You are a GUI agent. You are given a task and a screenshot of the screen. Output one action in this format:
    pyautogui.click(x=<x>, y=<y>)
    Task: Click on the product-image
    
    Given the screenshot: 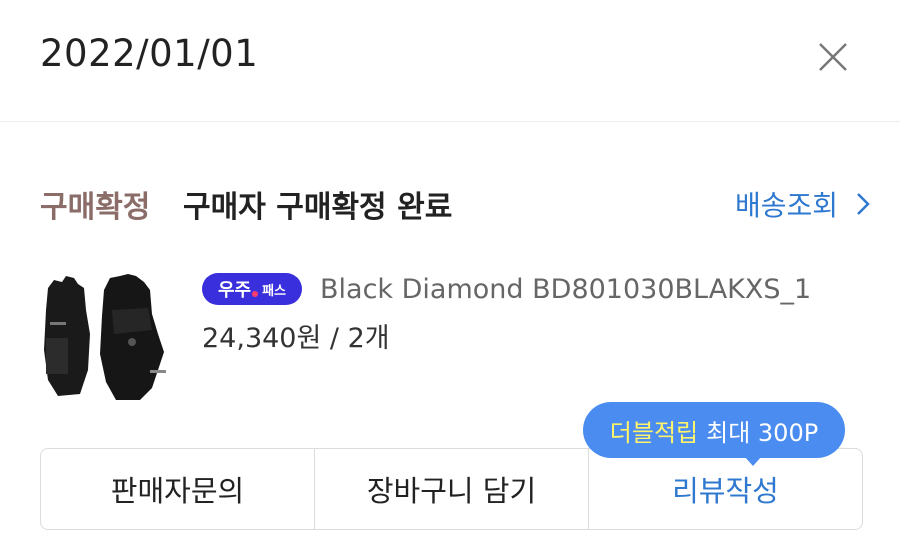 What is the action you would take?
    pyautogui.click(x=106, y=338)
    